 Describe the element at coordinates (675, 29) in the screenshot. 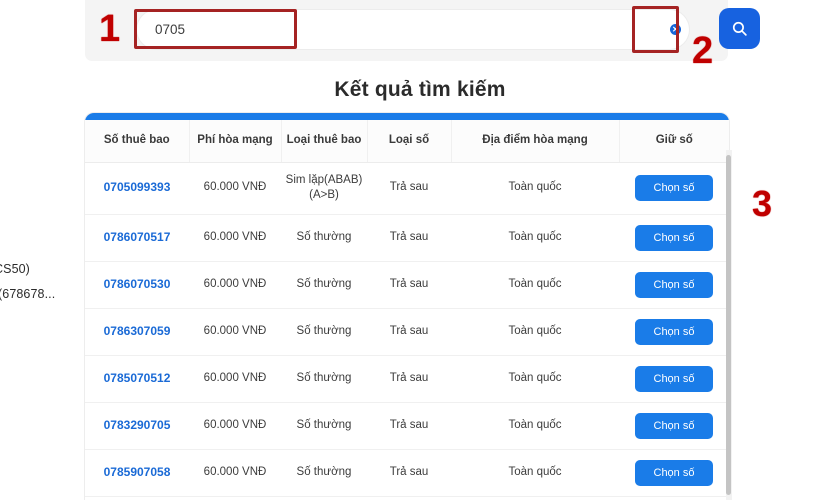

I see `close-circle-icon: ✕` at that location.